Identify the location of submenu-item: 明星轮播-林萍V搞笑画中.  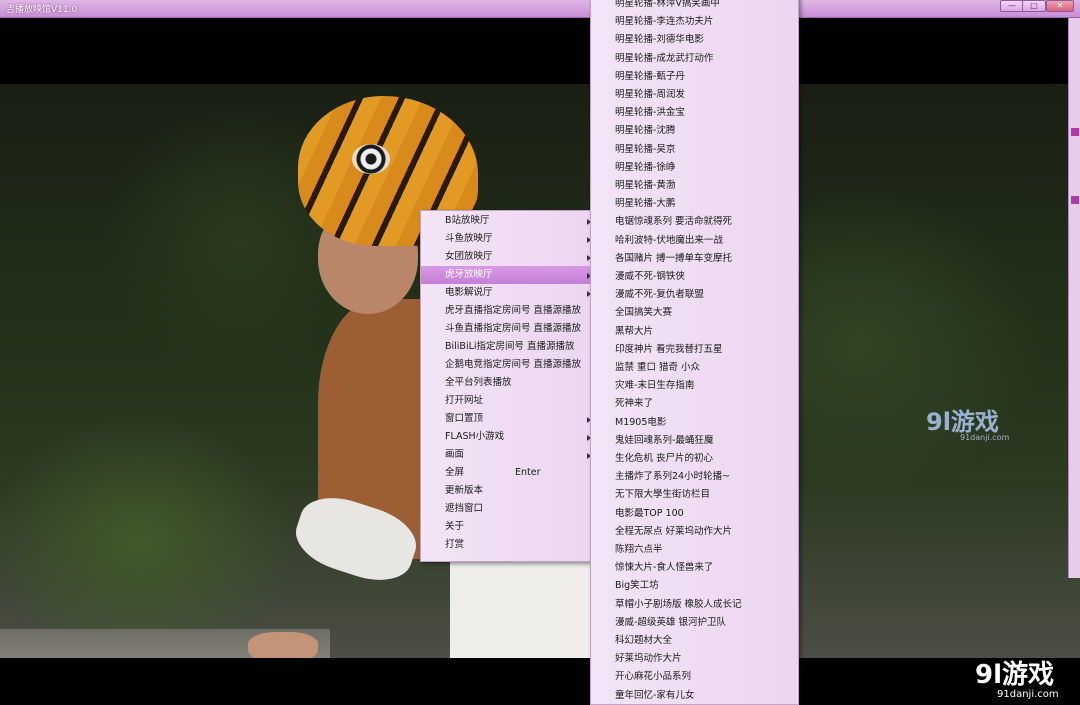
(695, 6).